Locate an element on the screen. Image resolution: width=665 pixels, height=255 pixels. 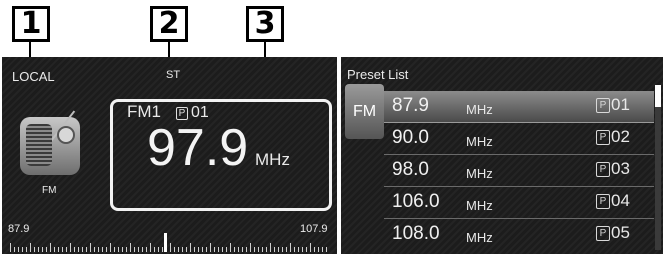
preset-list-title: Preset List is located at coordinates (378, 74).